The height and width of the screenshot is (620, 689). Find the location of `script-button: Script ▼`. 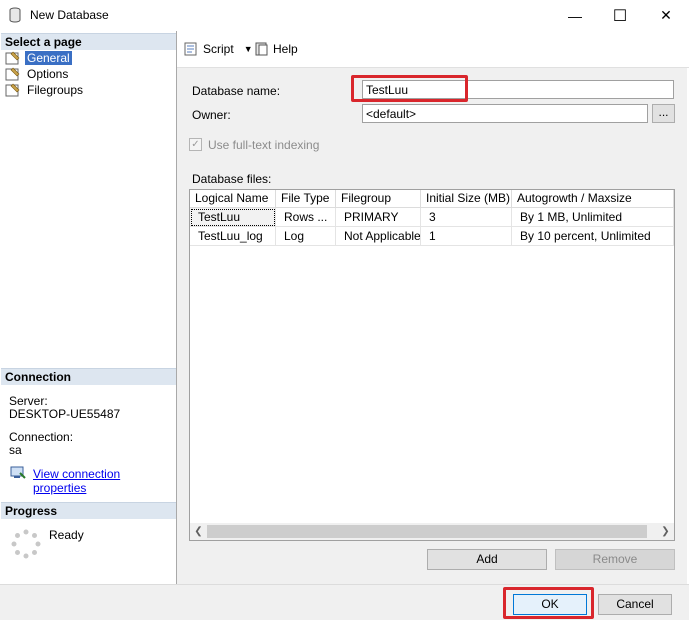

script-button: Script ▼ is located at coordinates (218, 49).